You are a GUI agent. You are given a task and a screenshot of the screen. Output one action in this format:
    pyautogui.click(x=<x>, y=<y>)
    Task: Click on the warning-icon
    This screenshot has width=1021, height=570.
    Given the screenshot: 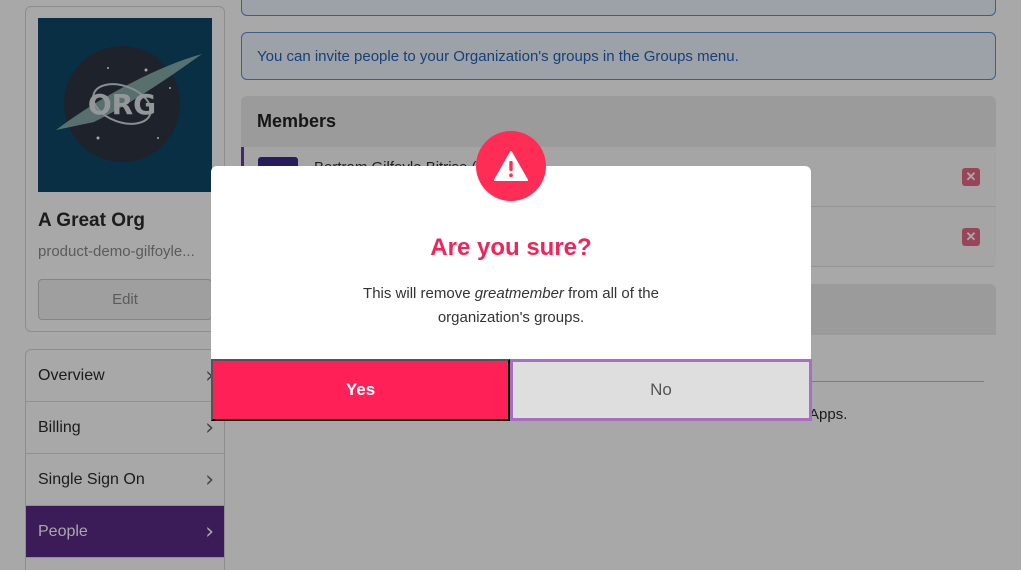 What is the action you would take?
    pyautogui.click(x=511, y=166)
    